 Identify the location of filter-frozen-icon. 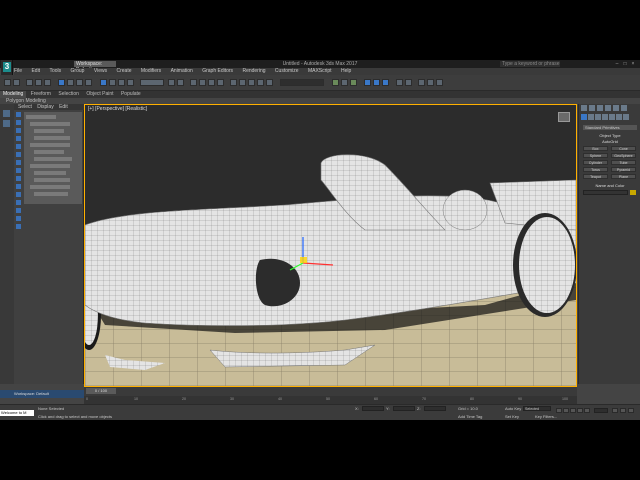
(18, 194).